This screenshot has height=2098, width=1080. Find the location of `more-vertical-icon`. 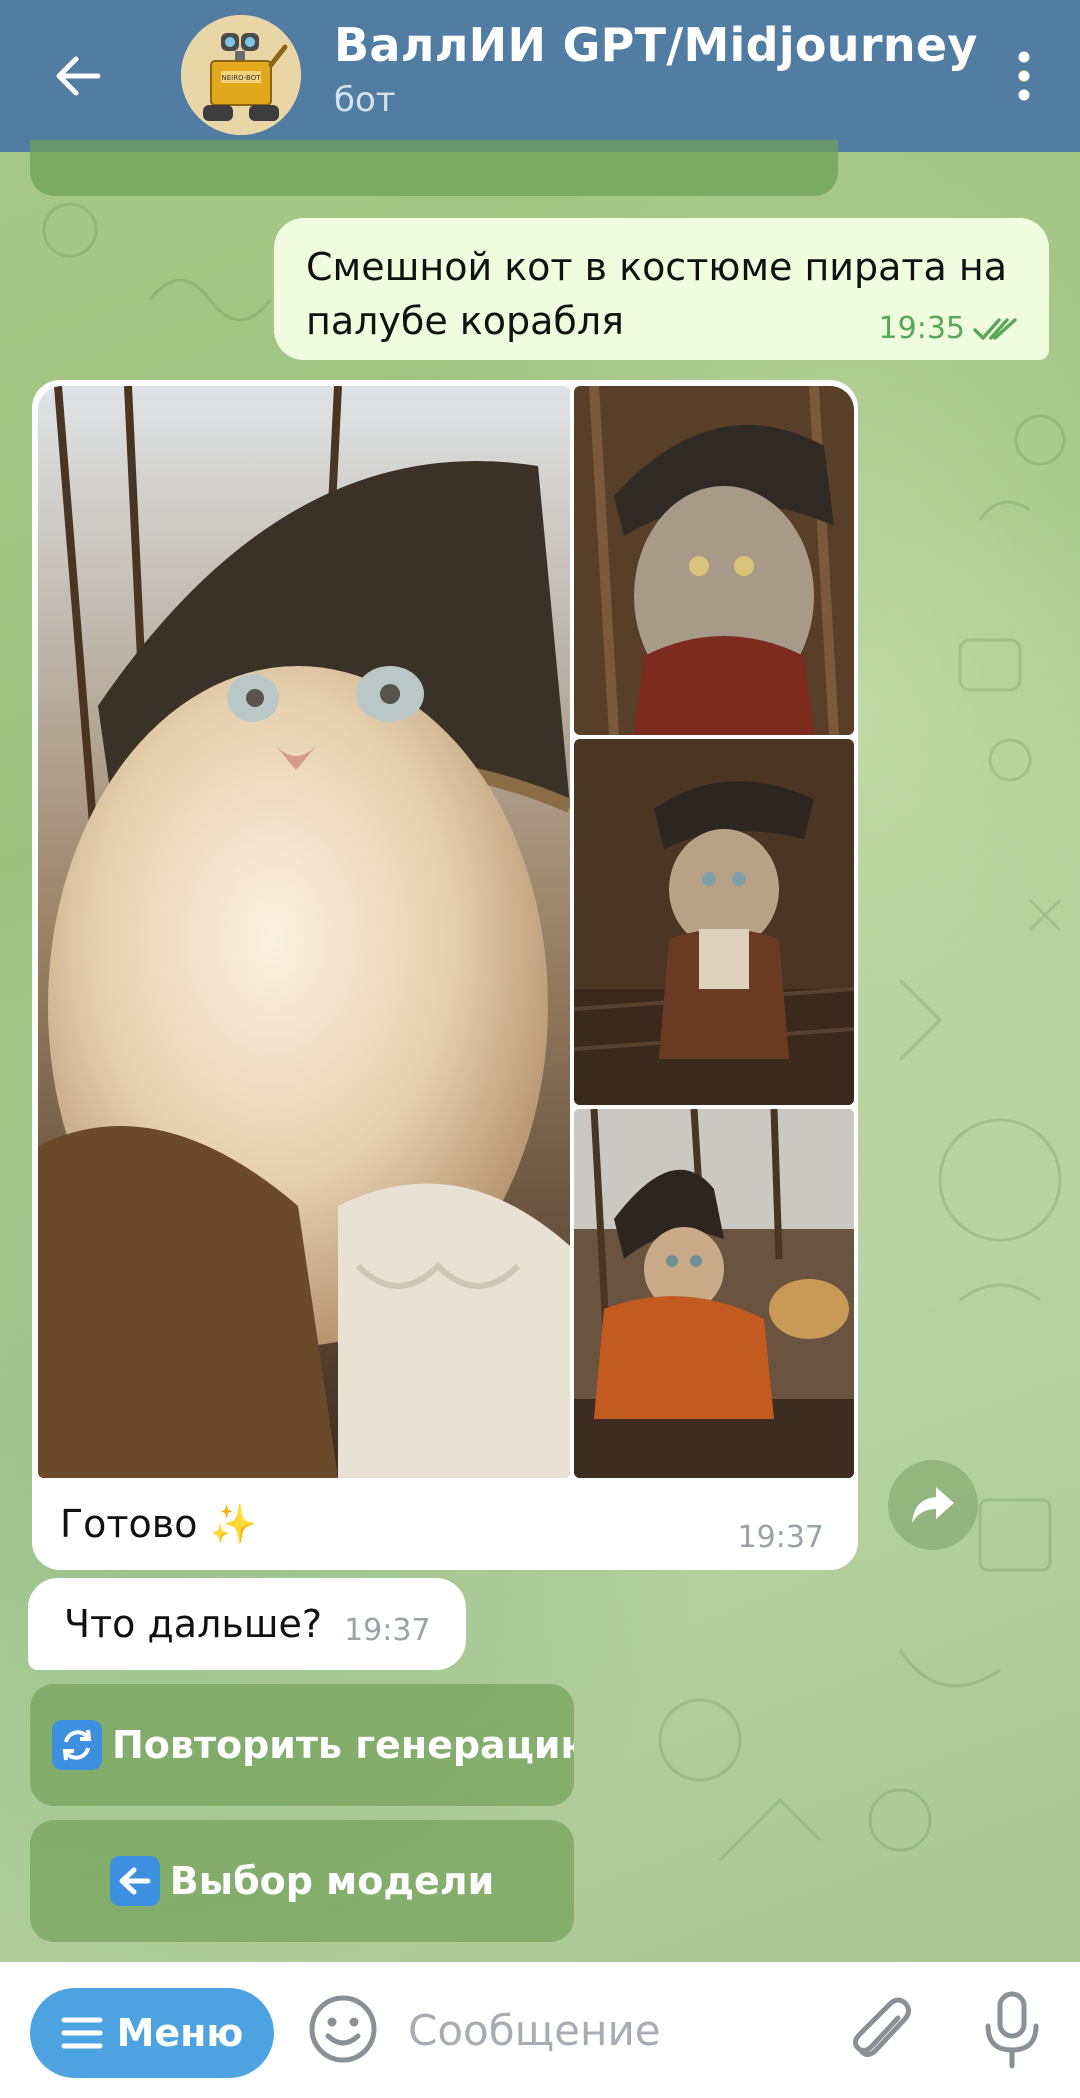

more-vertical-icon is located at coordinates (1024, 76).